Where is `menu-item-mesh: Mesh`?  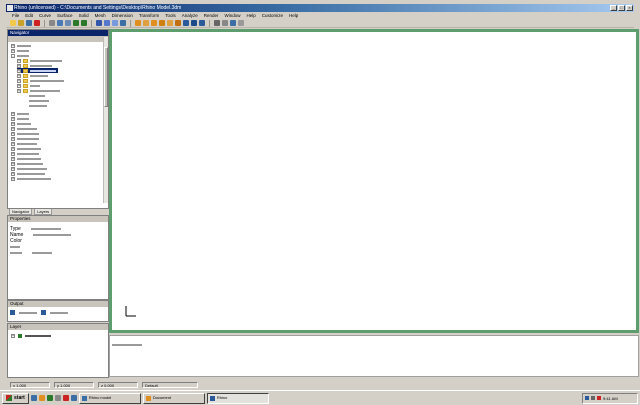 menu-item-mesh: Mesh is located at coordinates (100, 16).